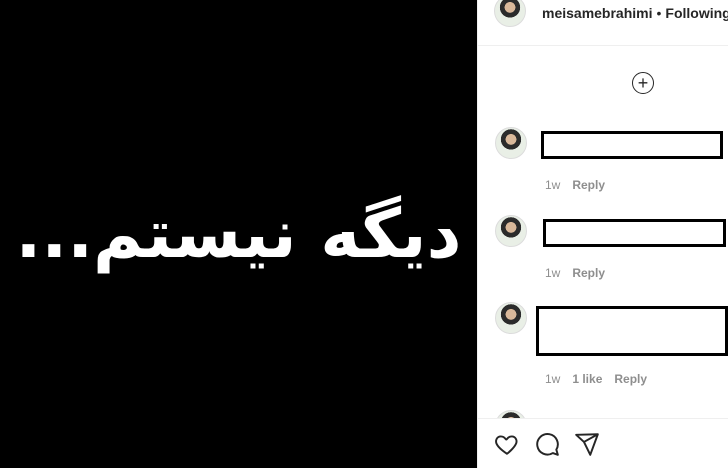  What do you see at coordinates (603, 418) in the screenshot?
I see `actions-divider` at bounding box center [603, 418].